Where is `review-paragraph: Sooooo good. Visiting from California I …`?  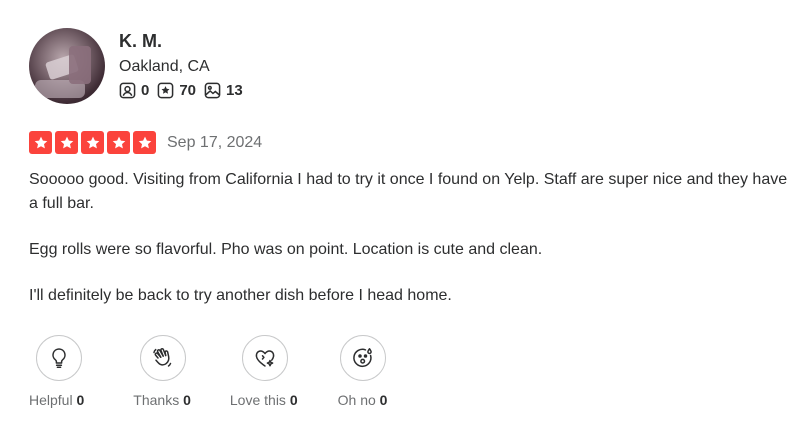
review-paragraph: Sooooo good. Visiting from California I … is located at coordinates (408, 191).